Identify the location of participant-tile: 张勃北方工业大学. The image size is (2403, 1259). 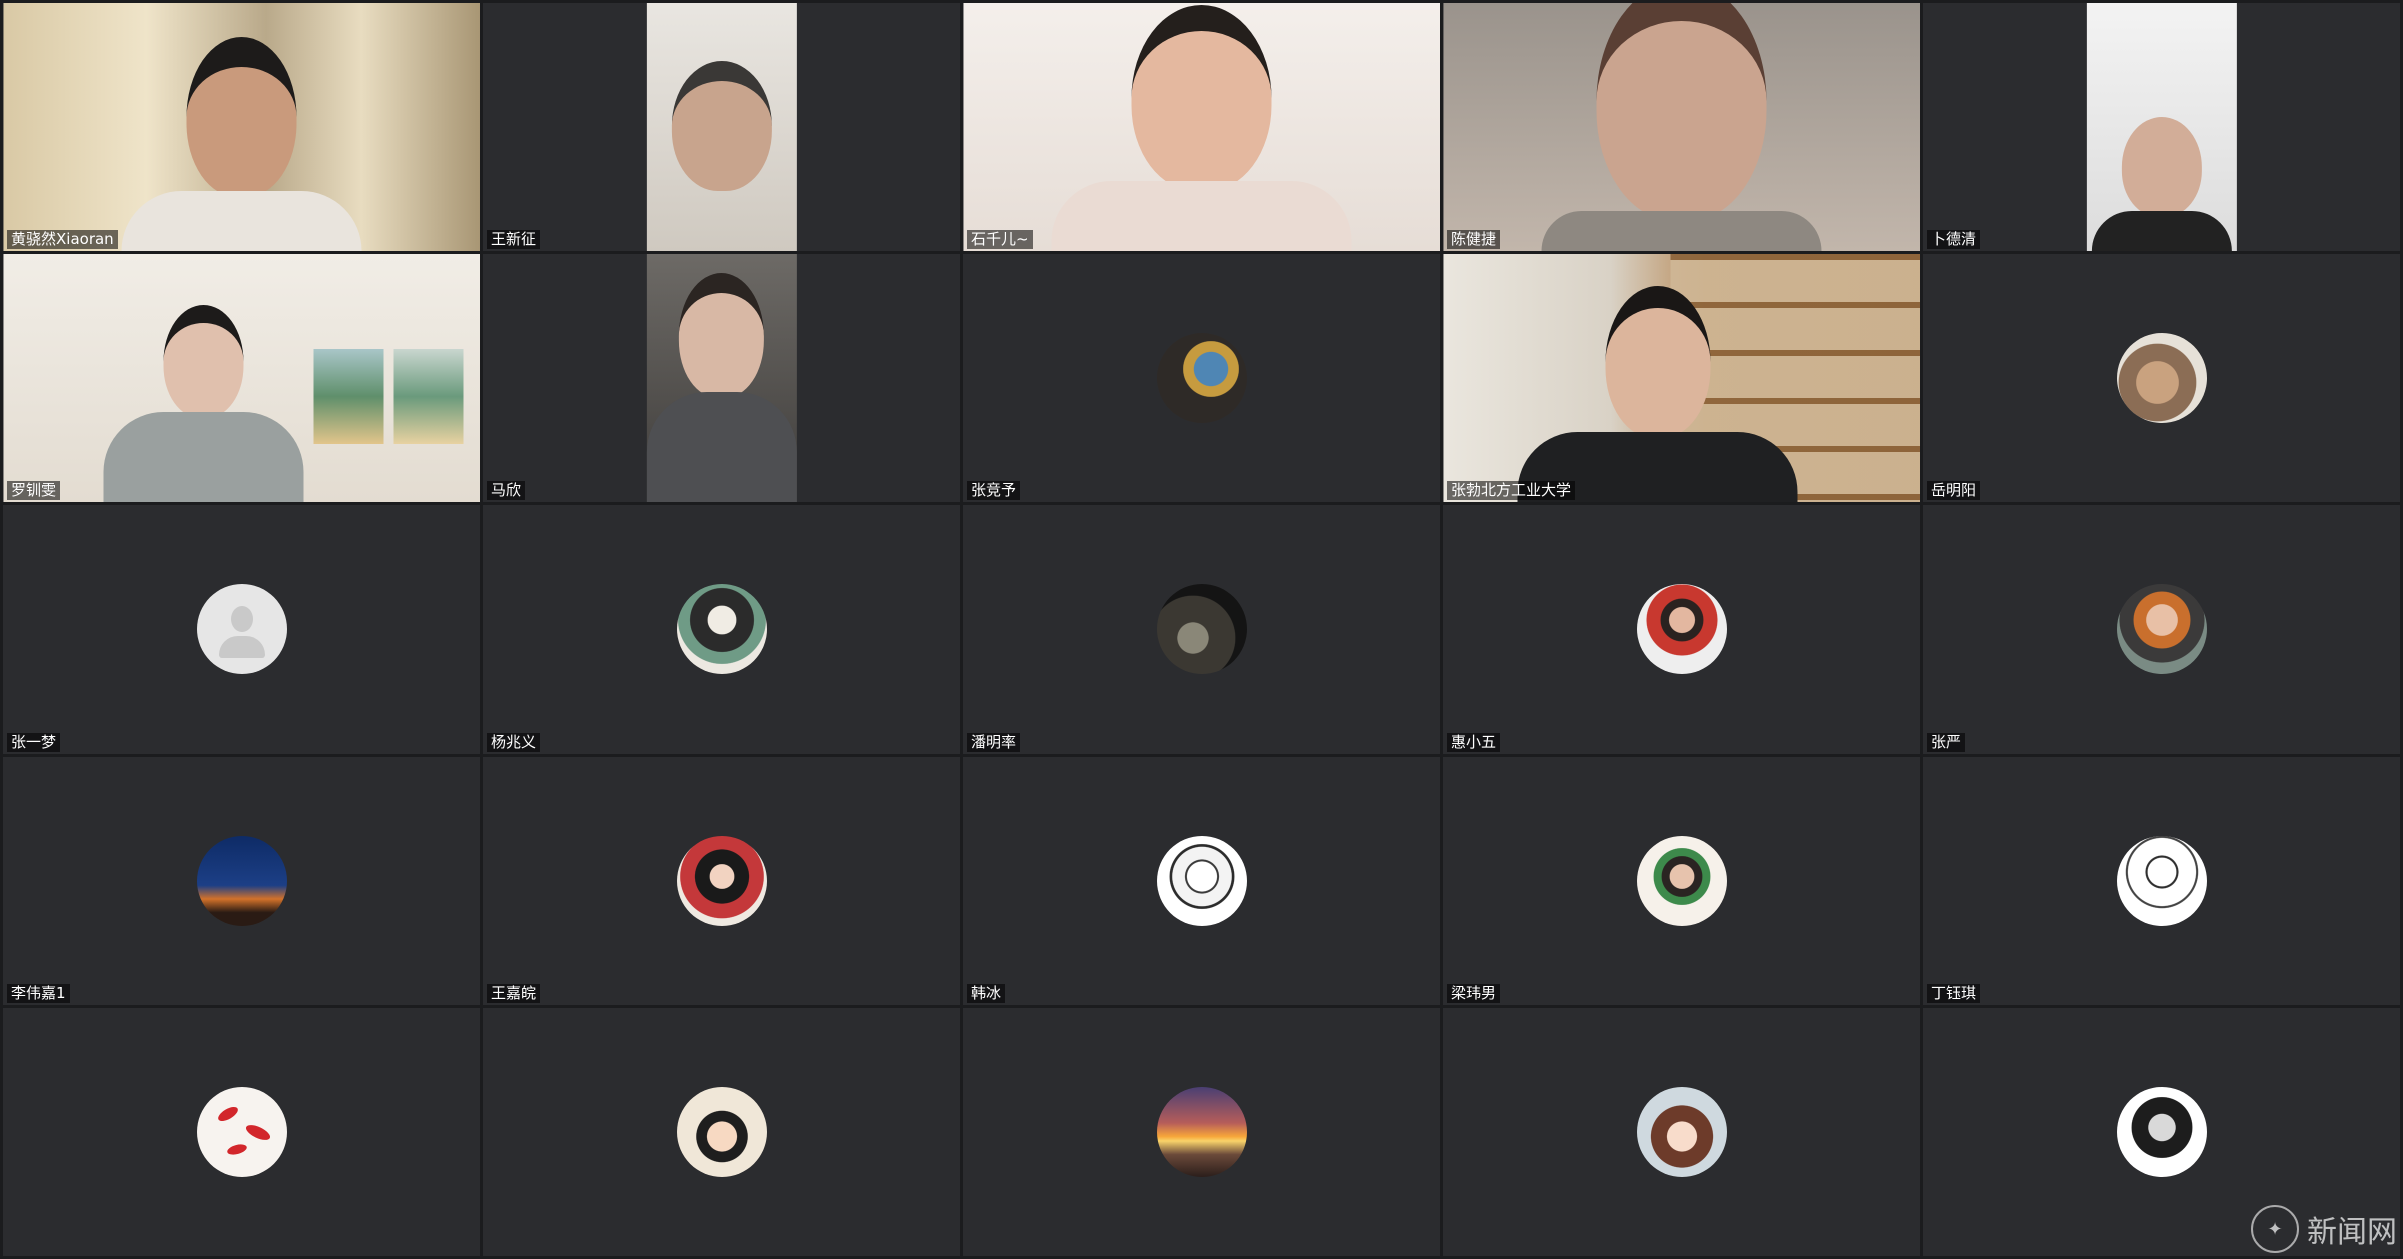
(1681, 378).